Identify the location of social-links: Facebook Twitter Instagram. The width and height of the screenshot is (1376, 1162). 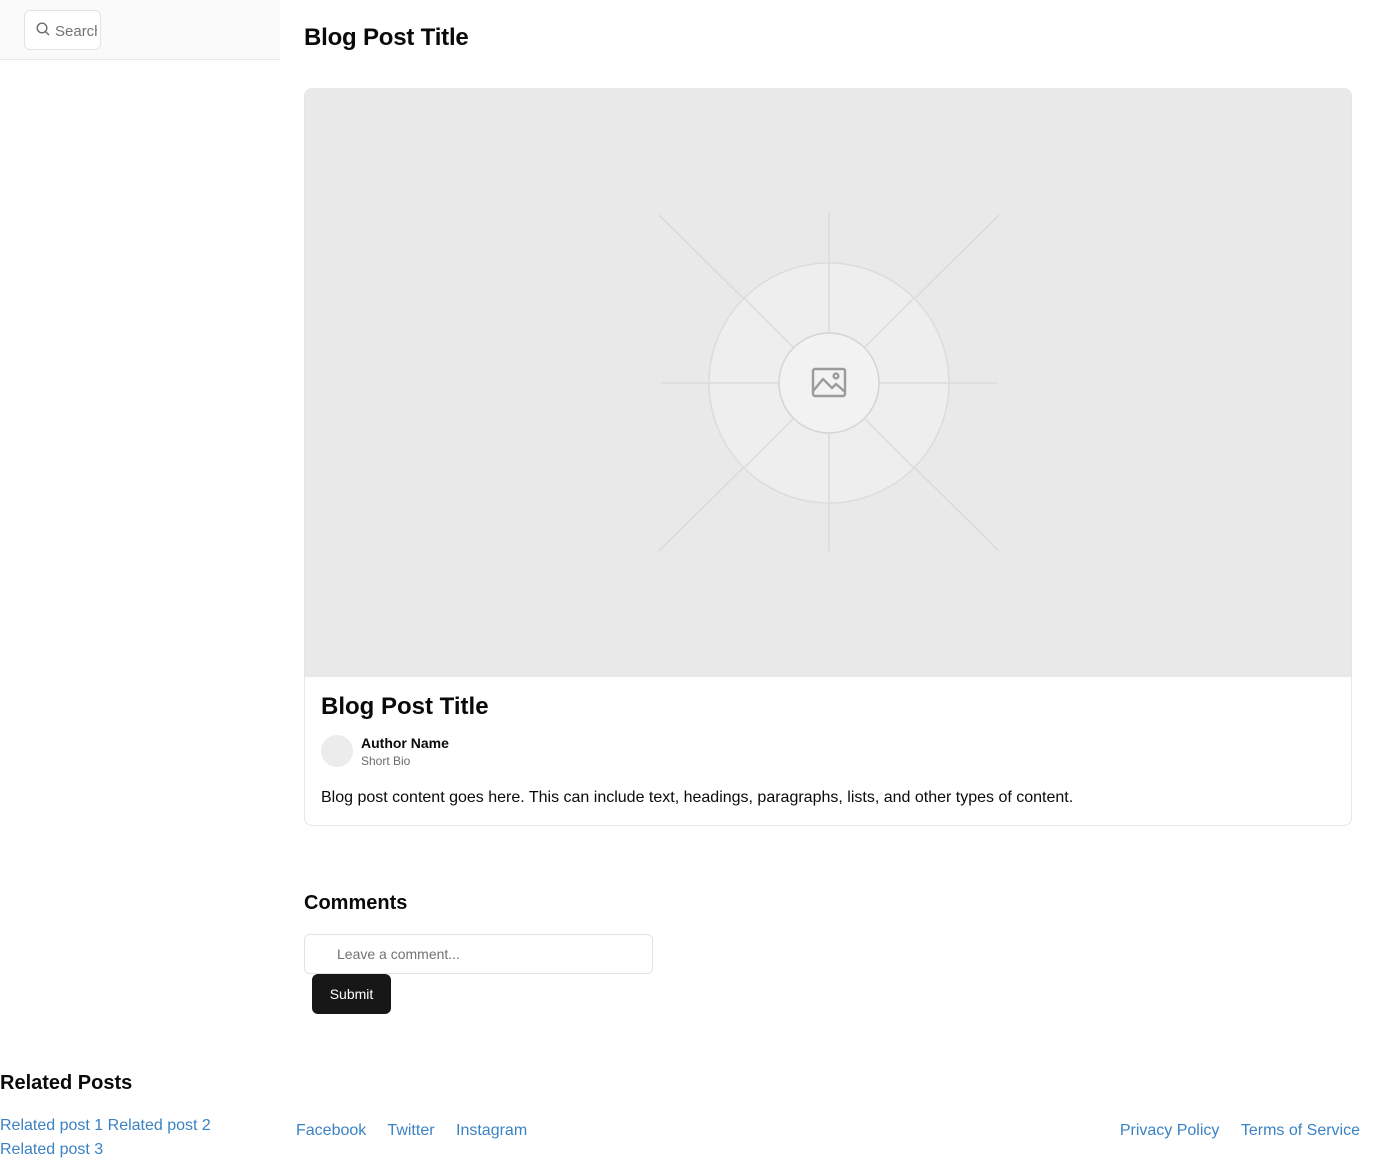
(420, 1131).